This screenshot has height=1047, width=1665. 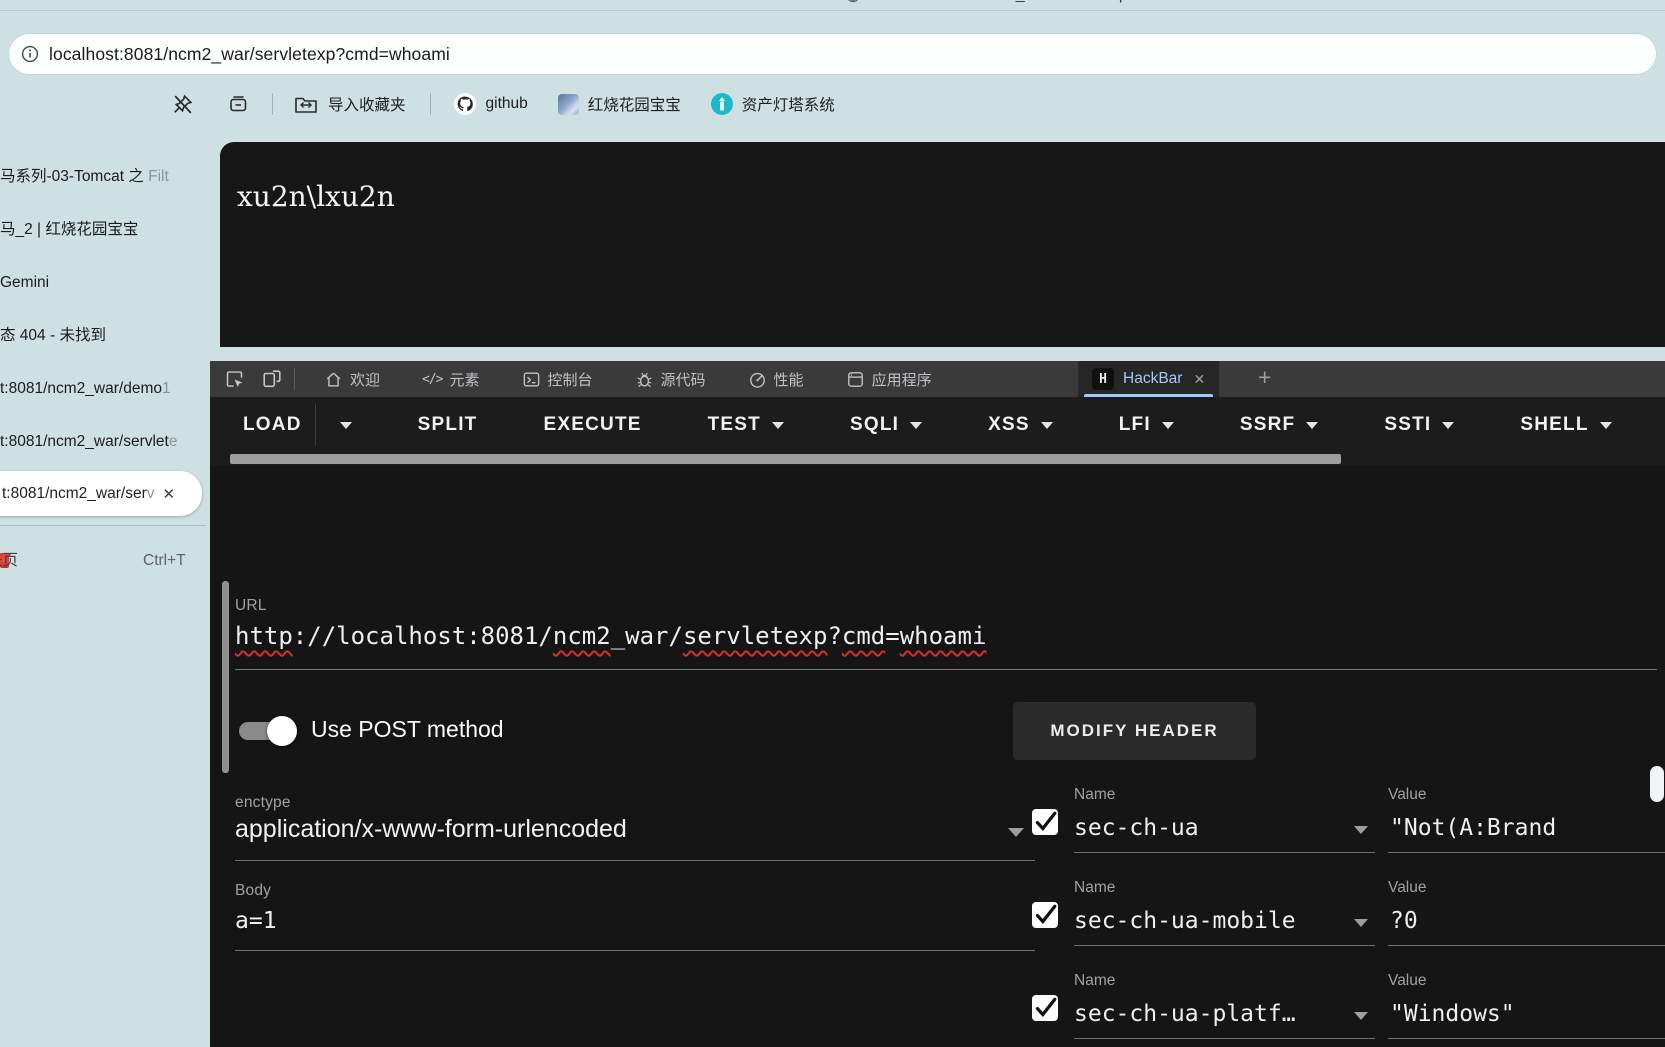 What do you see at coordinates (1020, 425) in the screenshot?
I see `hackbar-menu-item: XSS` at bounding box center [1020, 425].